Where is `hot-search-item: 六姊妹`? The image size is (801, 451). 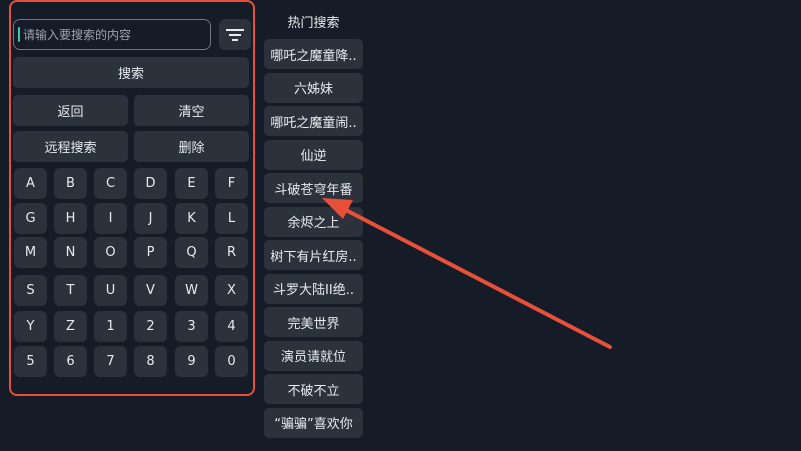
hot-search-item: 六姊妹 is located at coordinates (313, 87).